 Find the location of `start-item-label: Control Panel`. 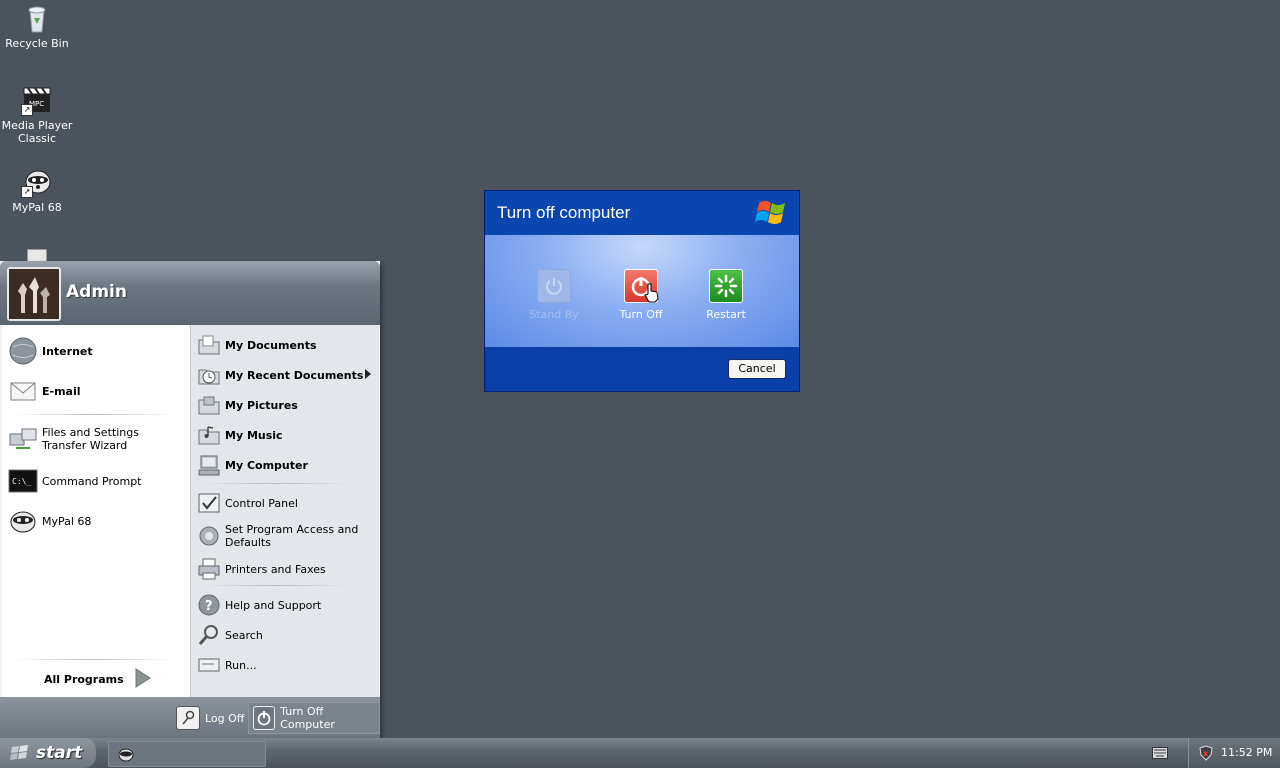

start-item-label: Control Panel is located at coordinates (261, 503).